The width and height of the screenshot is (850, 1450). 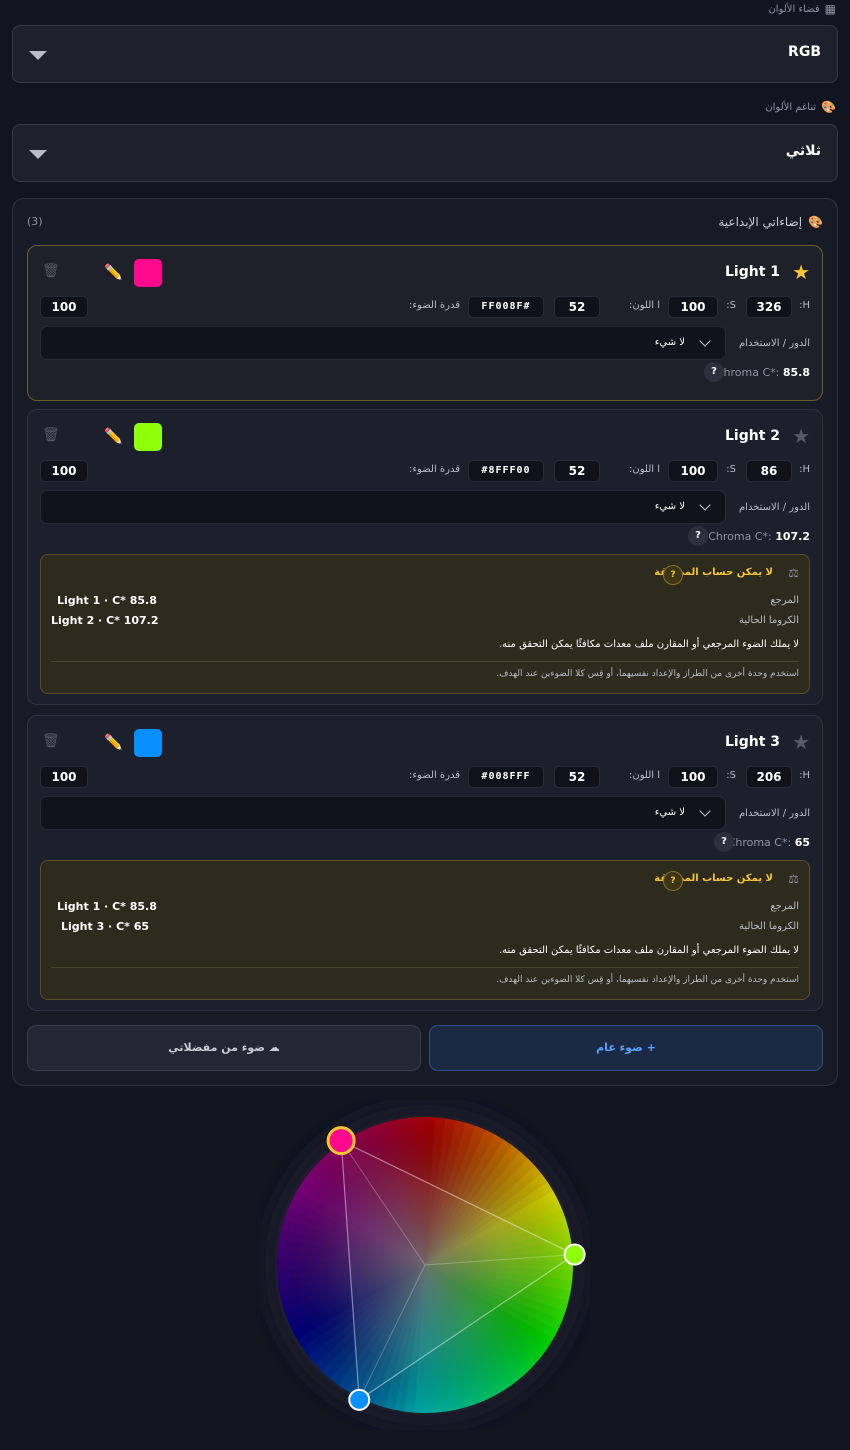 What do you see at coordinates (506, 777) in the screenshot?
I see `hex-input: #008FFF` at bounding box center [506, 777].